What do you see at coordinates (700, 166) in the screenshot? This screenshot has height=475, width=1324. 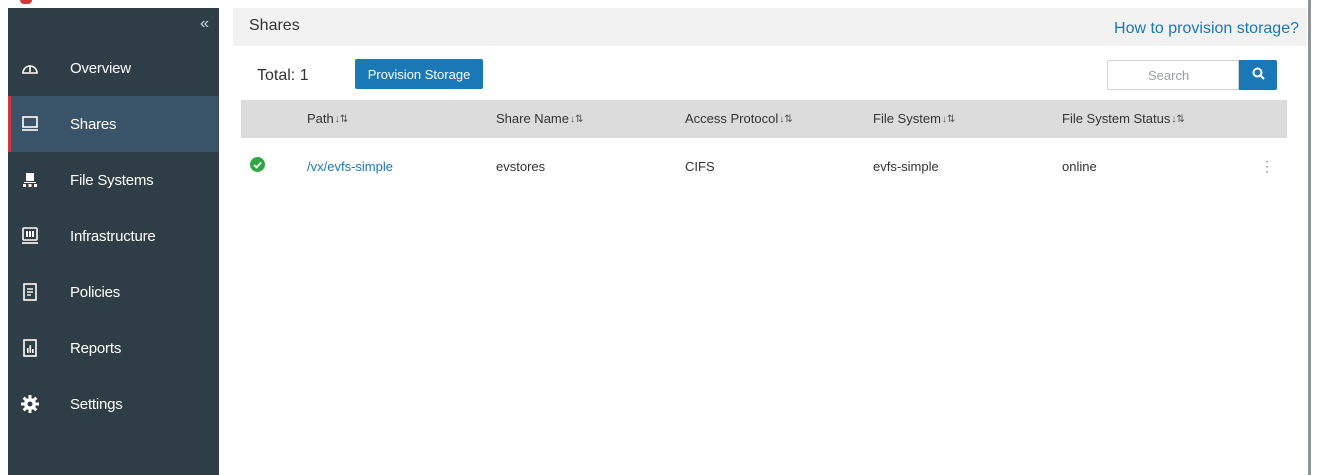 I see `access-protocol-cell: CIFS` at bounding box center [700, 166].